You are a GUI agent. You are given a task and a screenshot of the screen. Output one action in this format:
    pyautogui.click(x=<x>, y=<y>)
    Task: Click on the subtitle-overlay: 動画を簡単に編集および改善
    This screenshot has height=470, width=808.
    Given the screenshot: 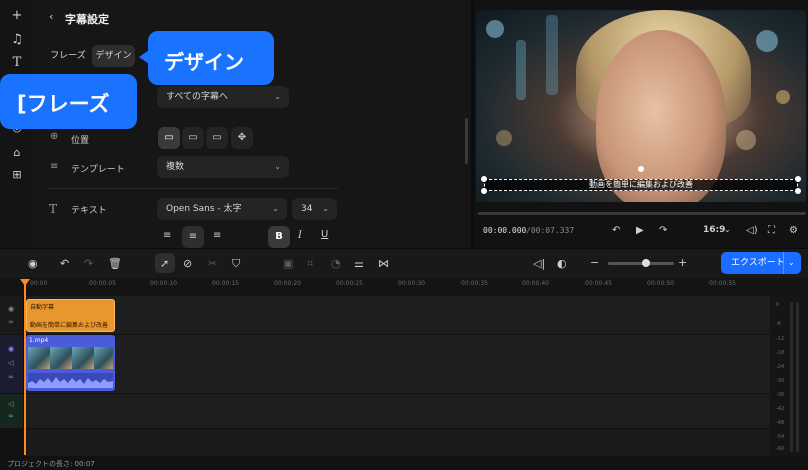 What is the action you would take?
    pyautogui.click(x=641, y=185)
    